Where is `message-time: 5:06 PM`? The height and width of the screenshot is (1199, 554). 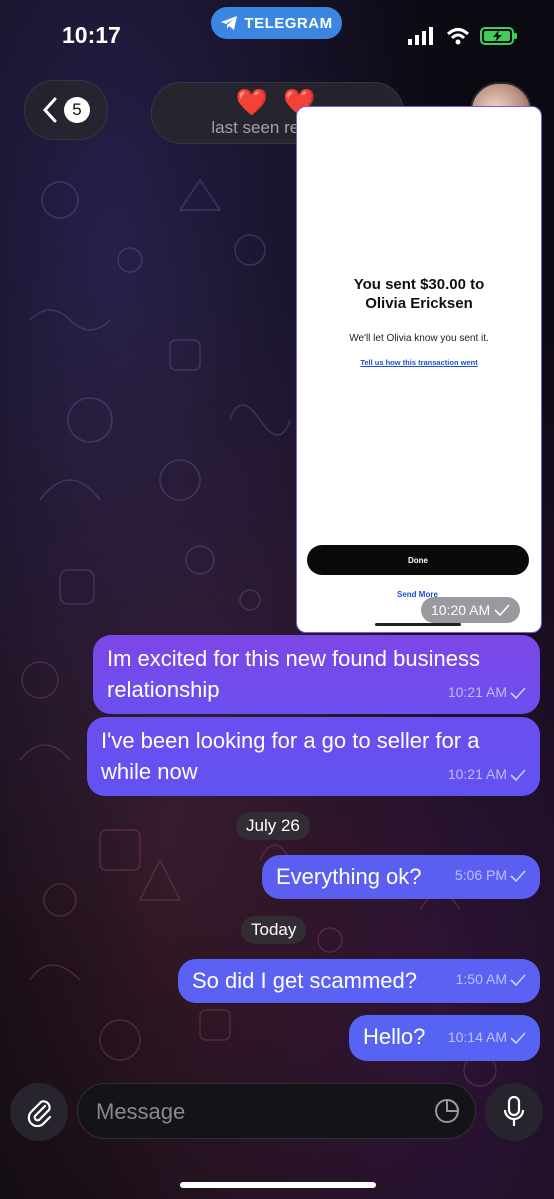
message-time: 5:06 PM is located at coordinates (480, 875).